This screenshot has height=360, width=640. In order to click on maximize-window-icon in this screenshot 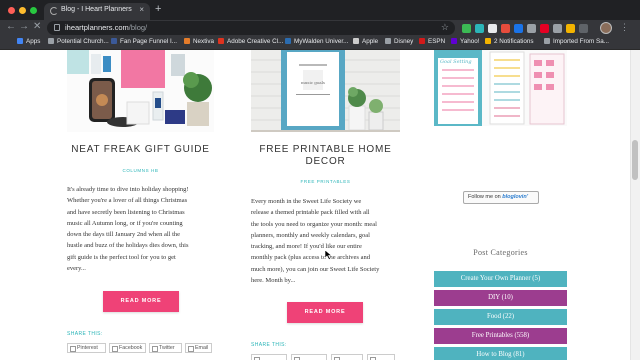, I will do `click(33, 10)`.